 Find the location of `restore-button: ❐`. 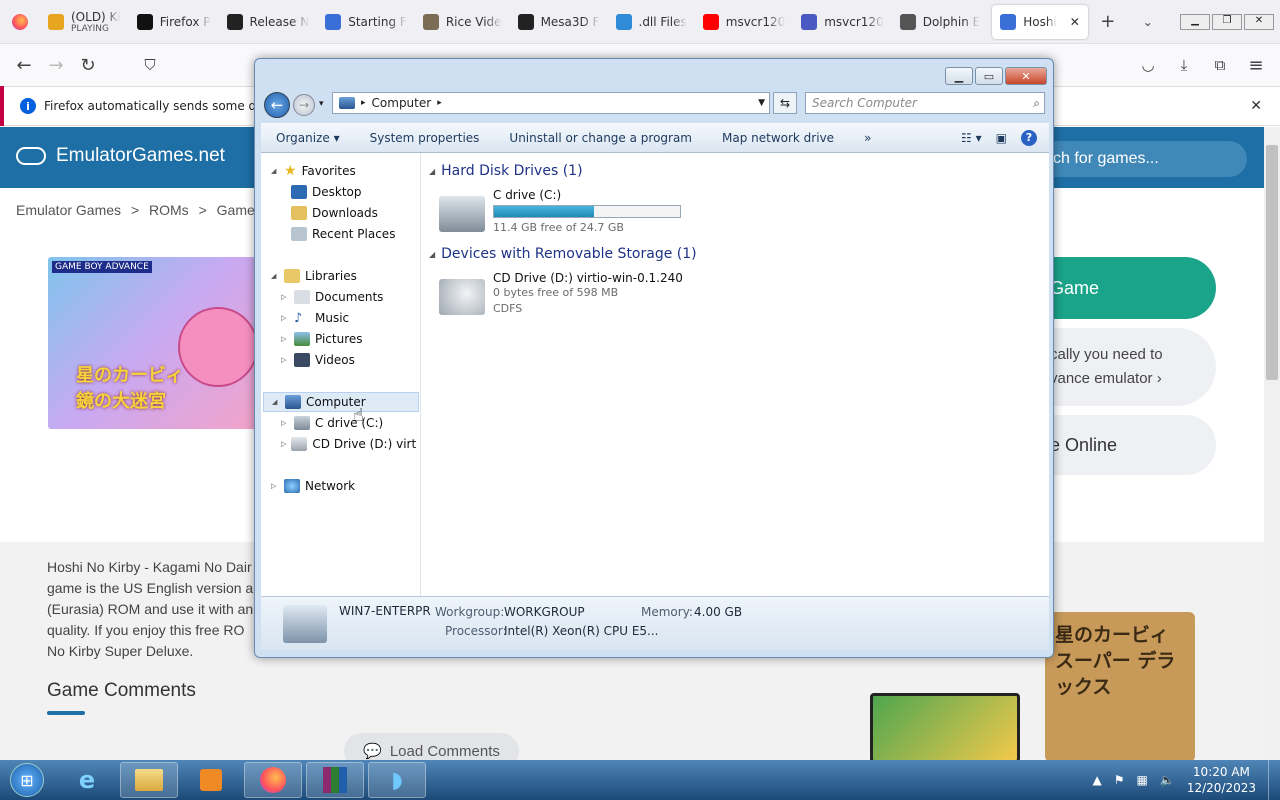

restore-button: ❐ is located at coordinates (1227, 21).